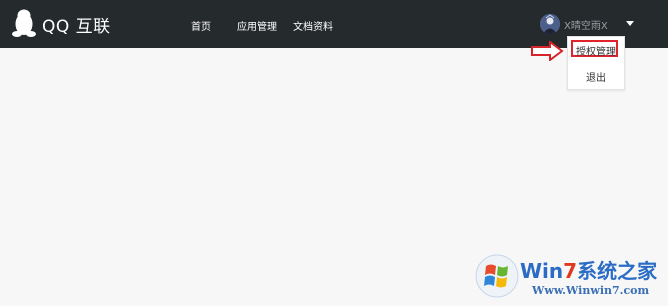 The width and height of the screenshot is (668, 306). I want to click on nav-home: 首页, so click(201, 25).